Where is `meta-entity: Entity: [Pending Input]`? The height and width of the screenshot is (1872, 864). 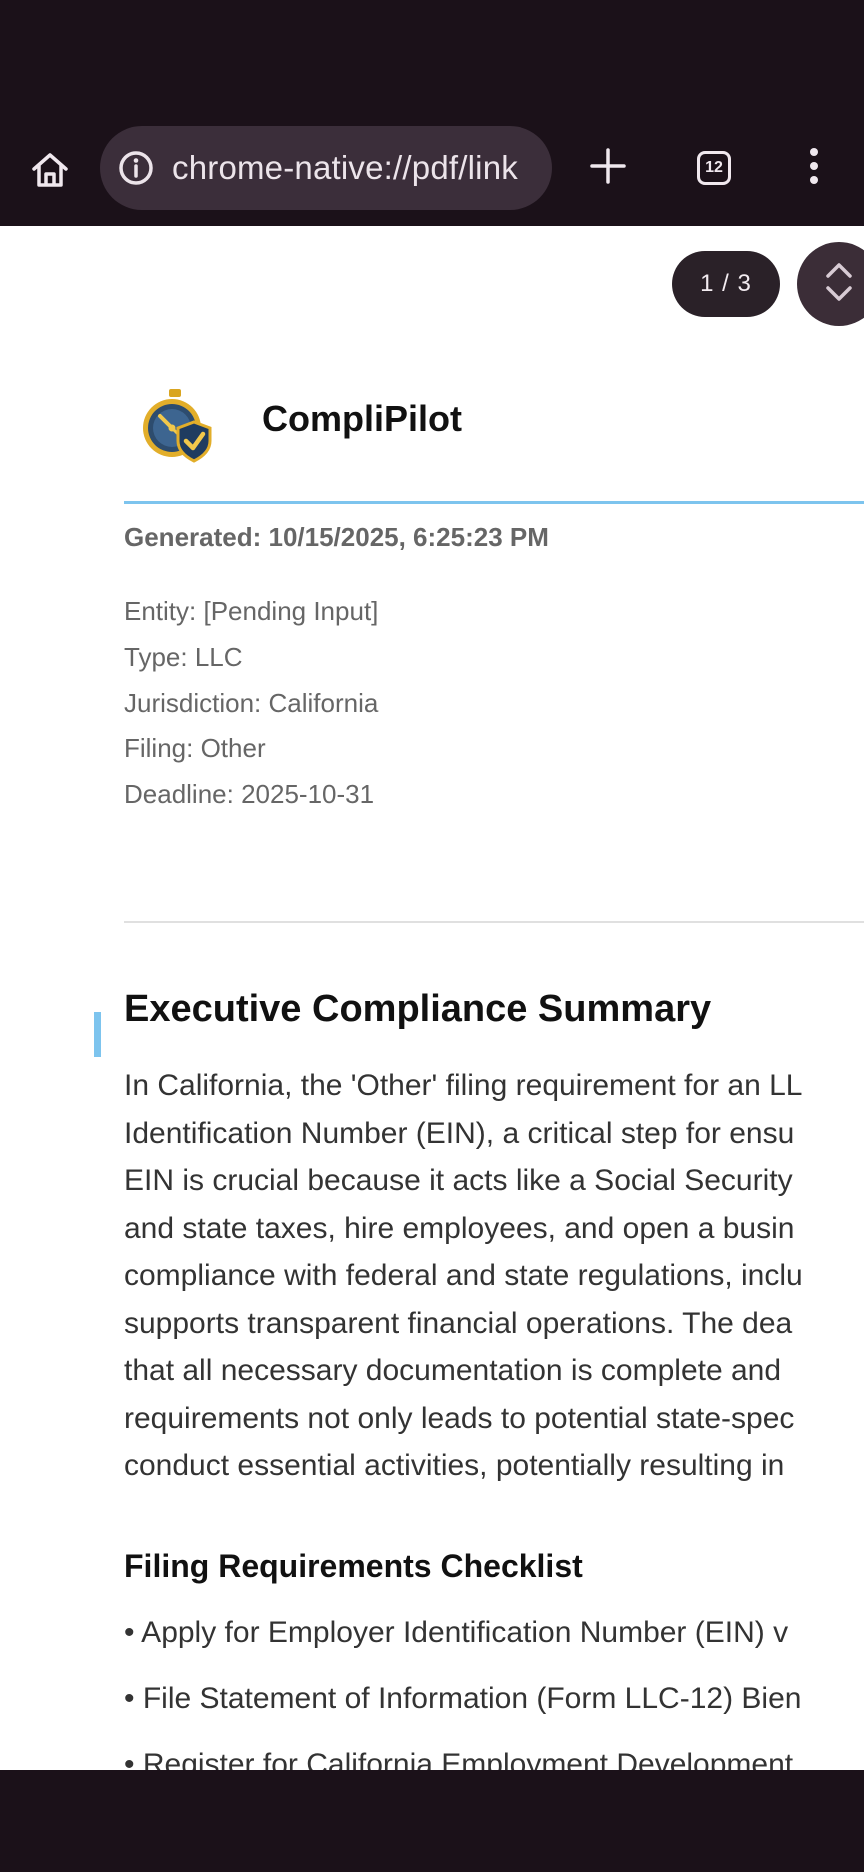 meta-entity: Entity: [Pending Input] is located at coordinates (251, 611).